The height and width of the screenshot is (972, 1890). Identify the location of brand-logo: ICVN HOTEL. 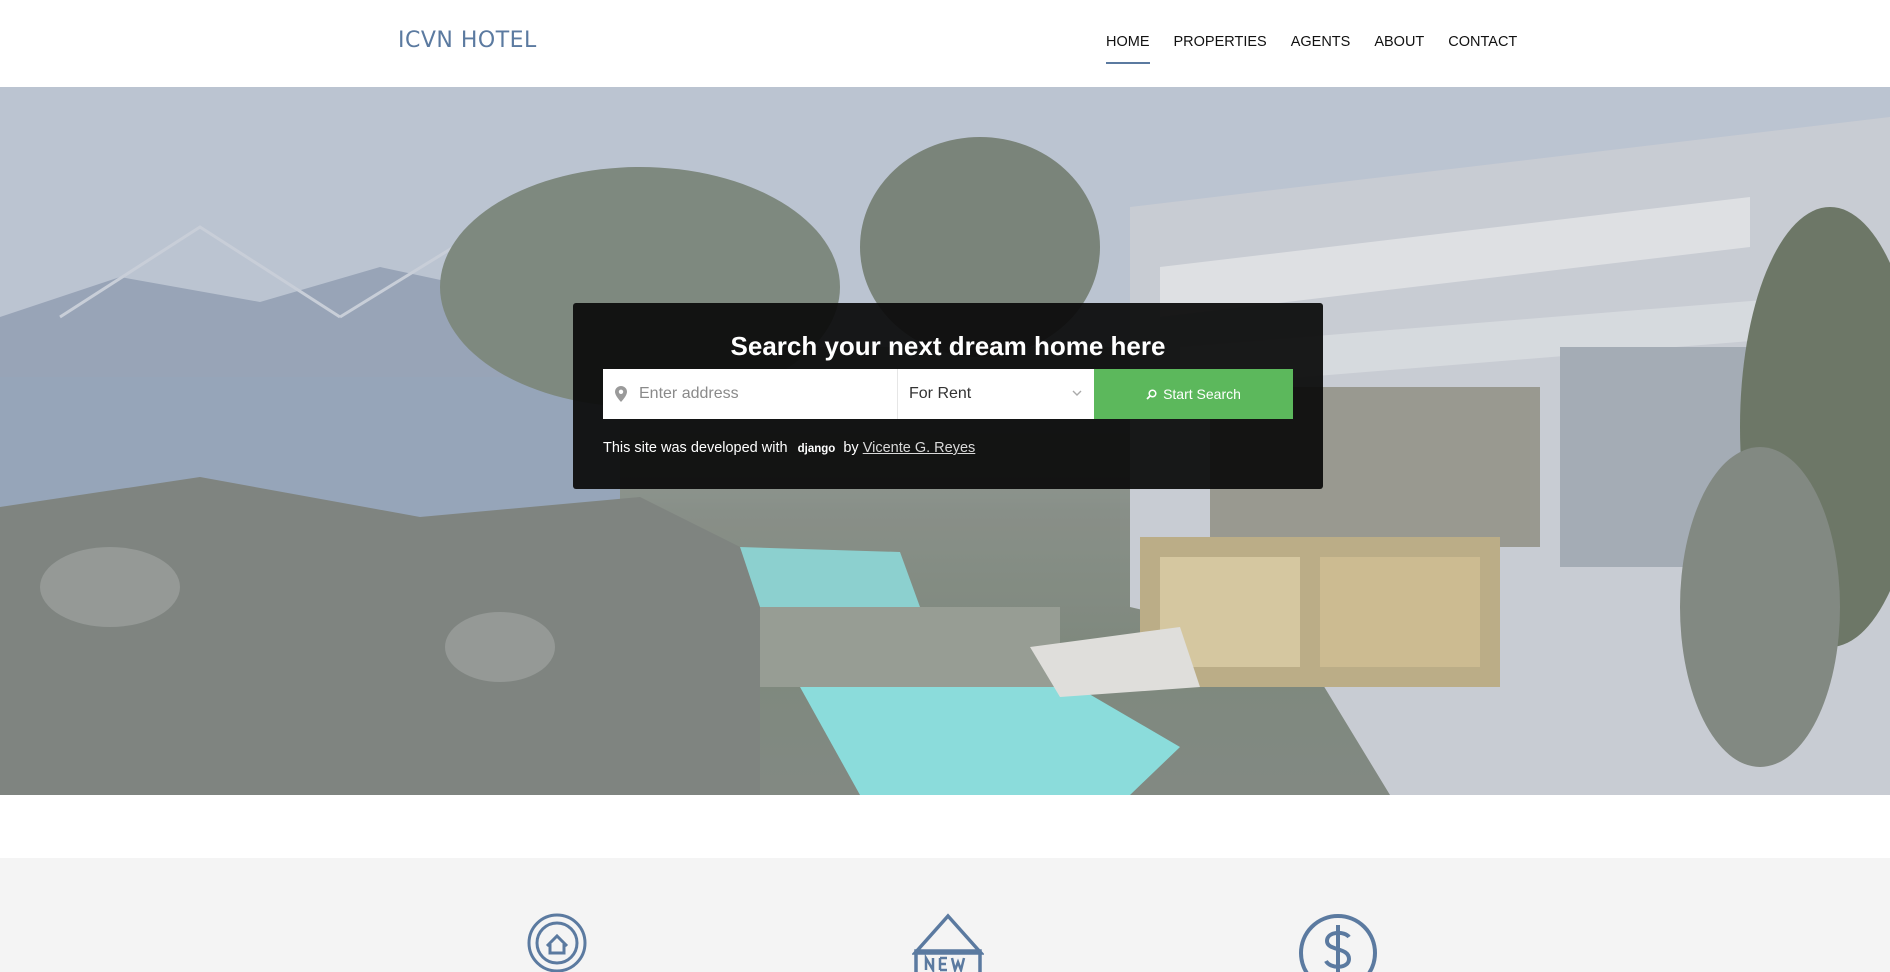
(467, 40).